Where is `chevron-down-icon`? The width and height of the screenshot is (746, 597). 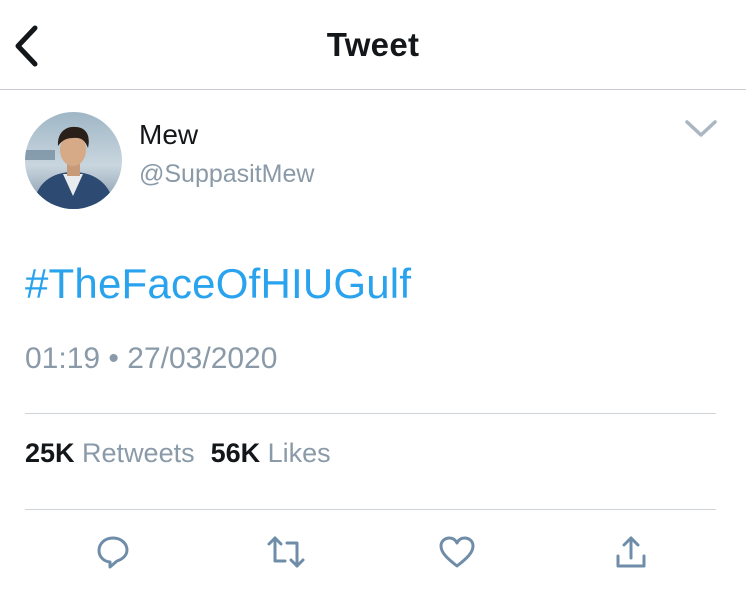 chevron-down-icon is located at coordinates (701, 128).